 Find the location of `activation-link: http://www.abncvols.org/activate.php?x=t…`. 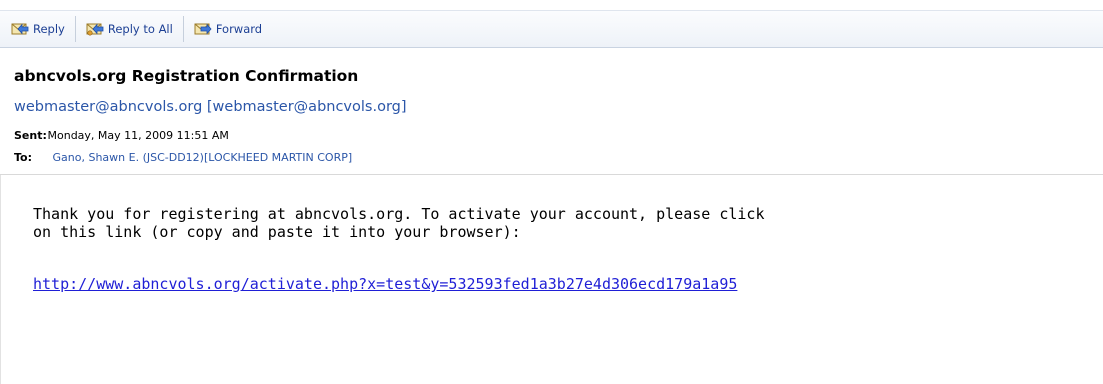

activation-link: http://www.abncvols.org/activate.php?x=t… is located at coordinates (385, 284).